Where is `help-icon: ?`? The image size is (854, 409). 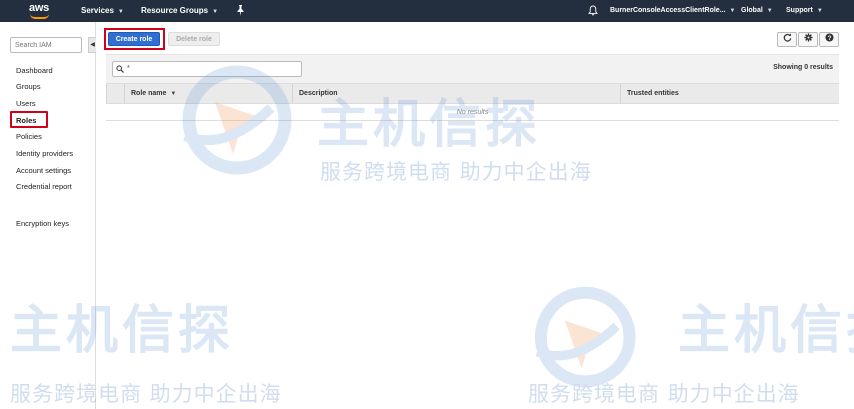
help-icon: ? is located at coordinates (829, 37).